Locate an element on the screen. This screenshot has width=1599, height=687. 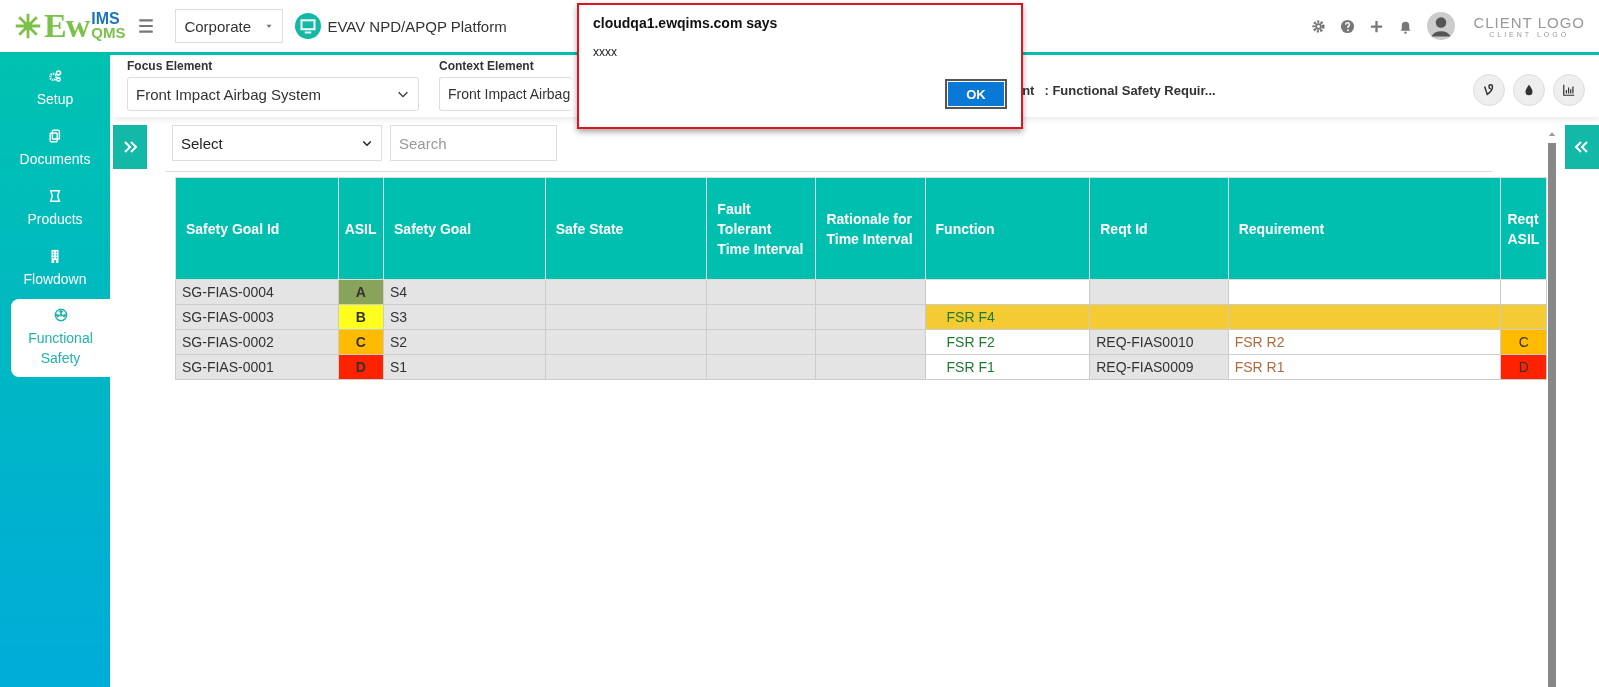
table-cell: FSR F4 is located at coordinates (1007, 317).